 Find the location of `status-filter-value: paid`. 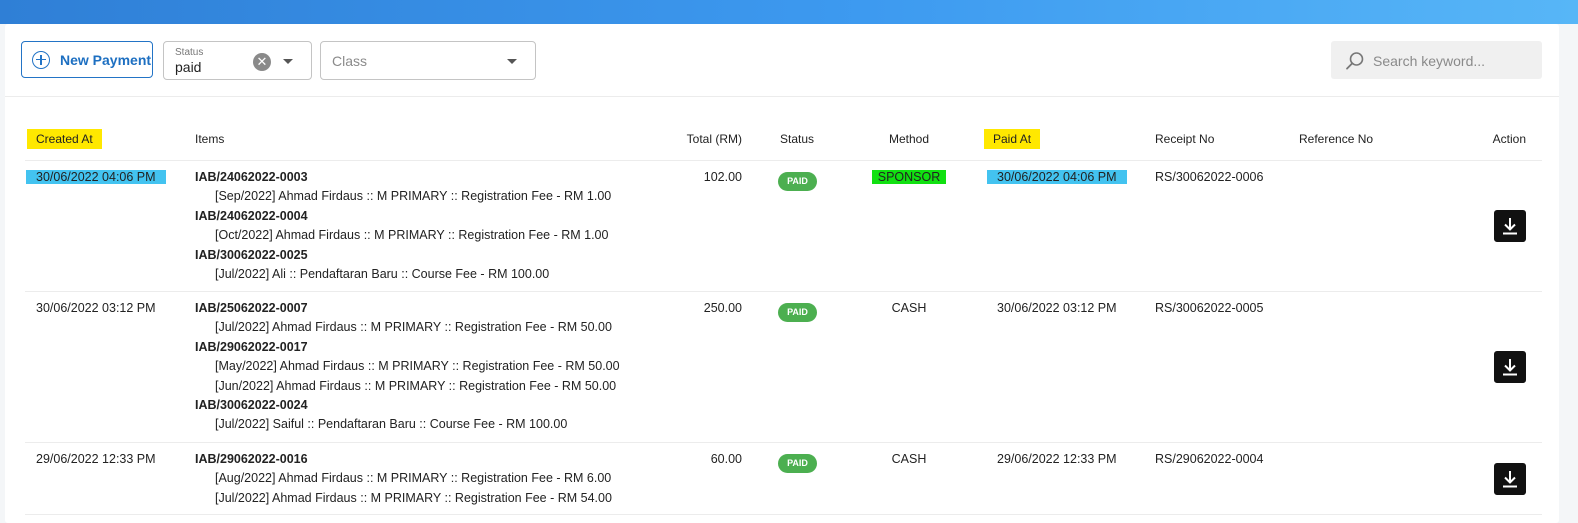

status-filter-value: paid is located at coordinates (188, 67).